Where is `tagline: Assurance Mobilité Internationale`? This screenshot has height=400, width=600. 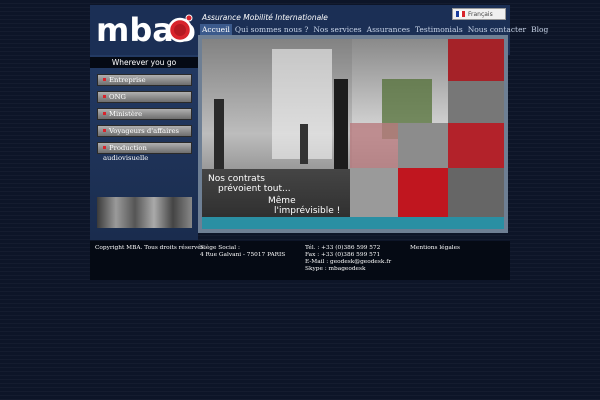 tagline: Assurance Mobilité Internationale is located at coordinates (265, 17).